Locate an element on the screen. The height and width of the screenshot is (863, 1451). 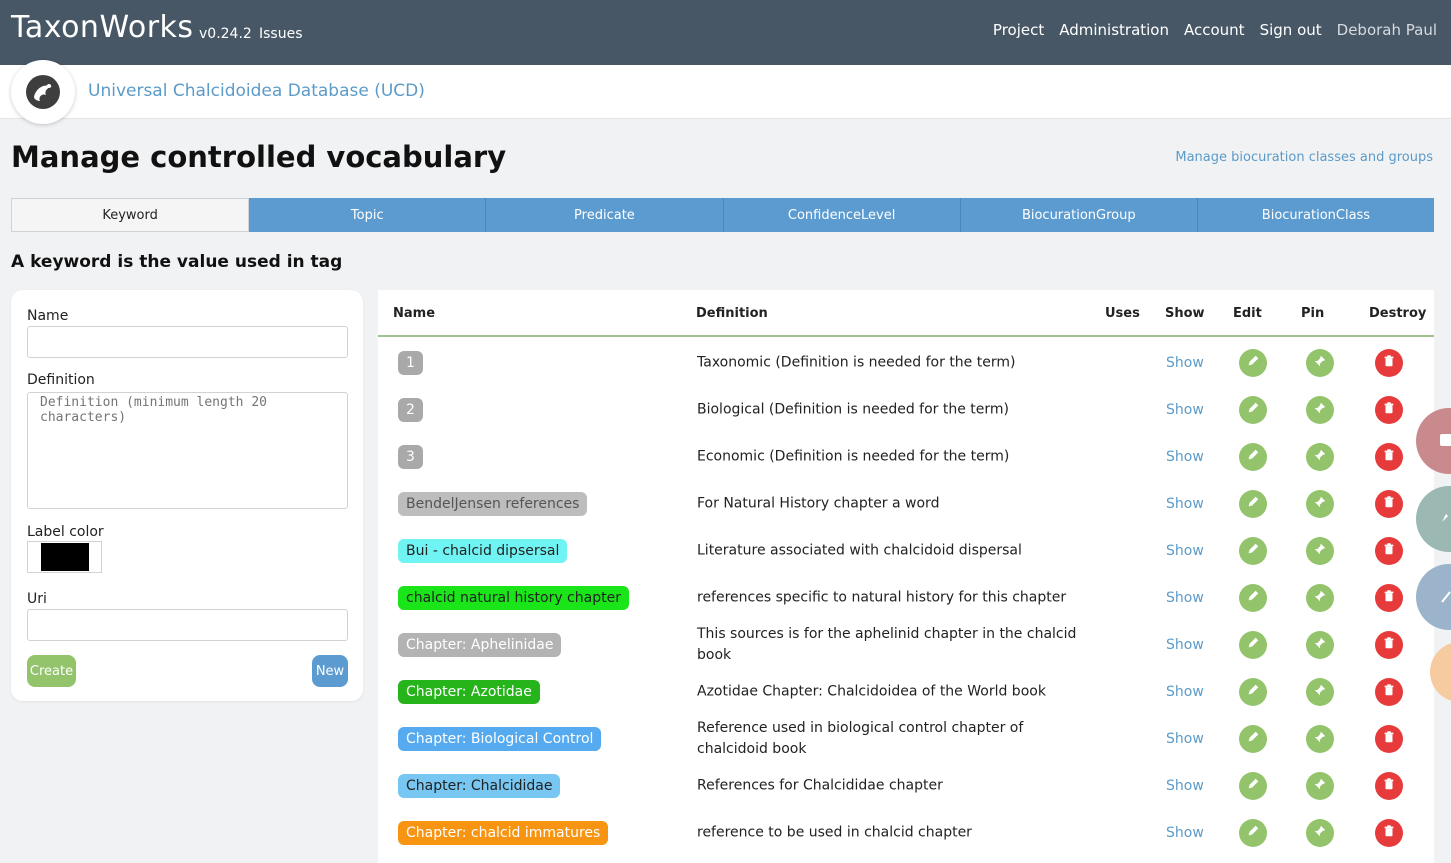
nav-administration: Administration is located at coordinates (1114, 30).